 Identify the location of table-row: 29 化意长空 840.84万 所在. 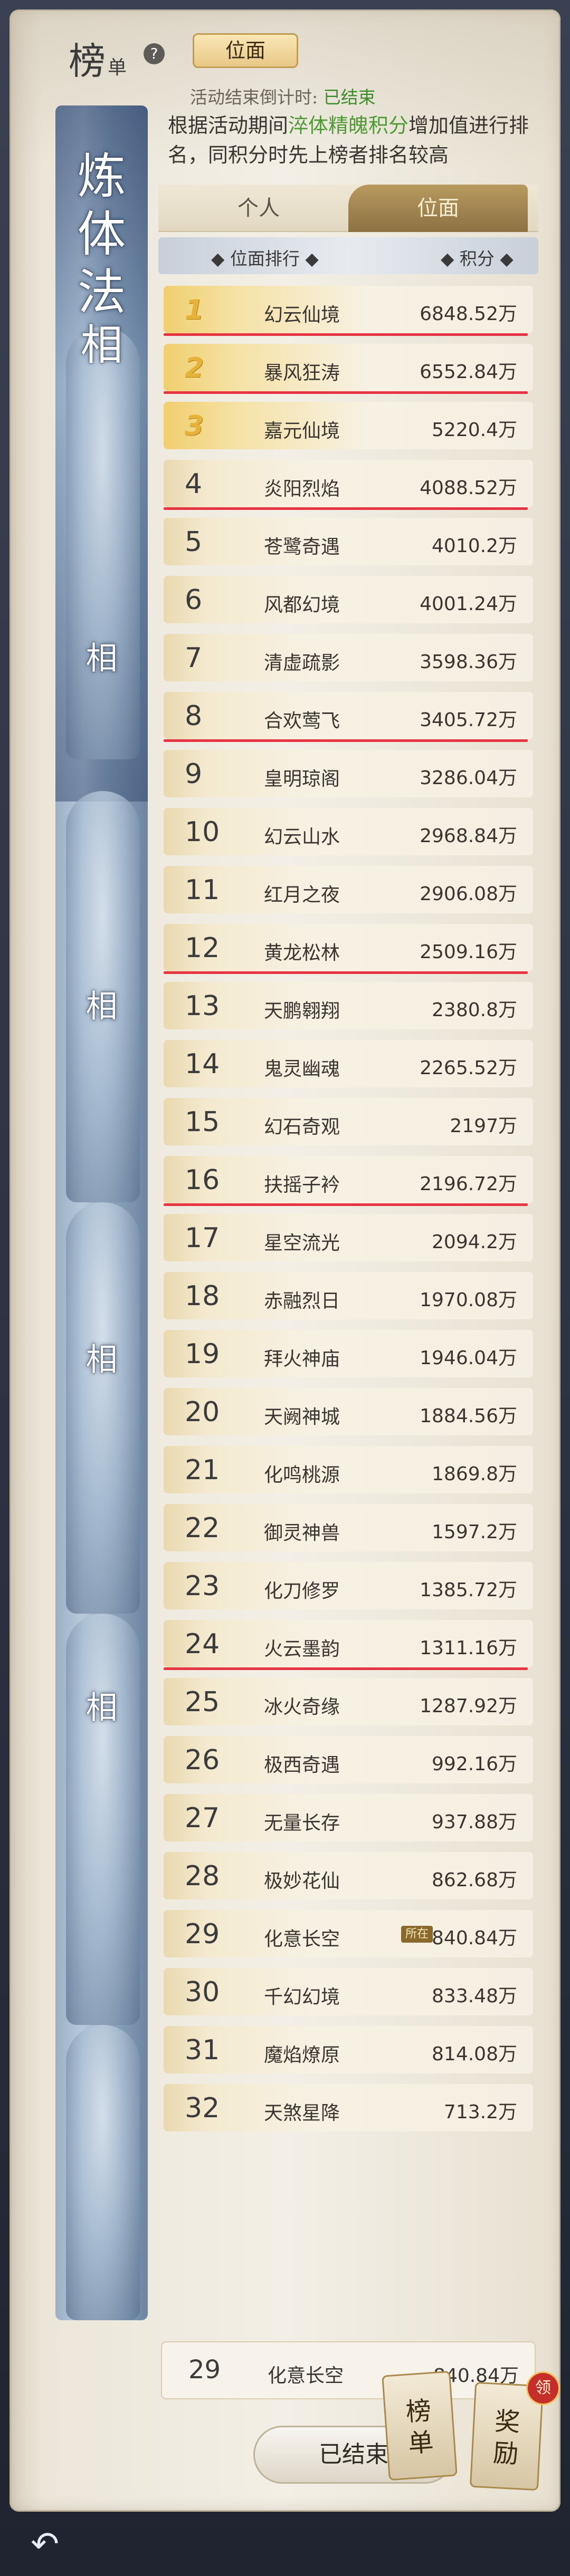
(348, 1933).